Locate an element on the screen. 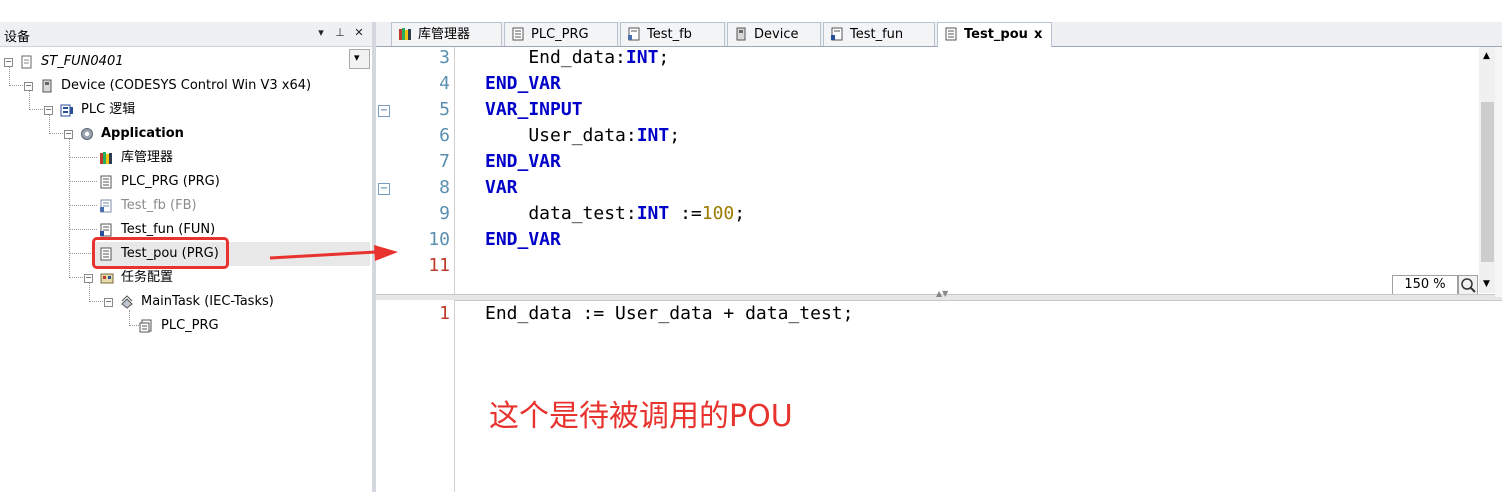  tab-library-manager: 库管理器 is located at coordinates (446, 34).